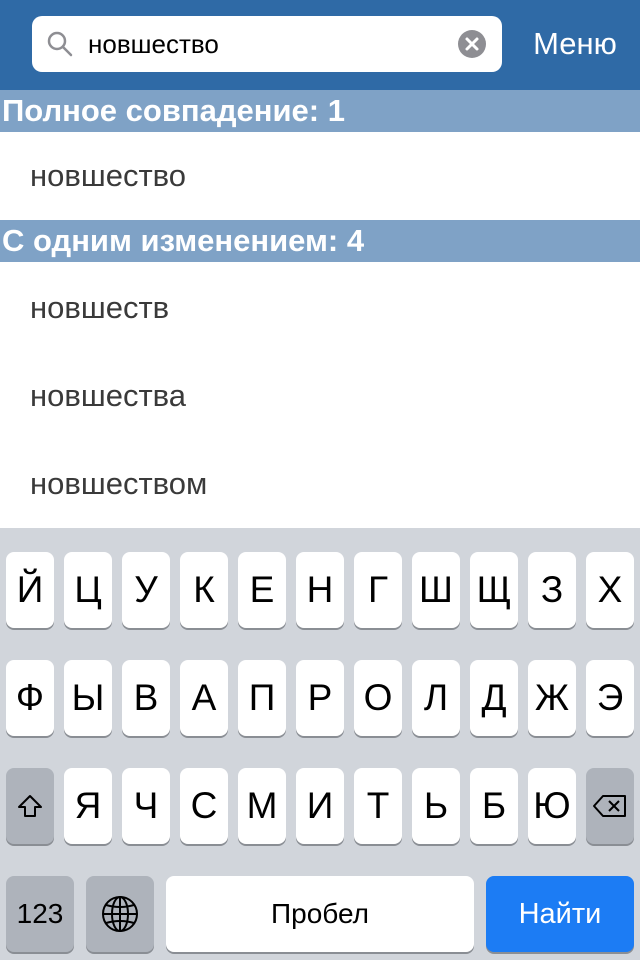 This screenshot has height=960, width=640. I want to click on menu-button: Меню, so click(575, 44).